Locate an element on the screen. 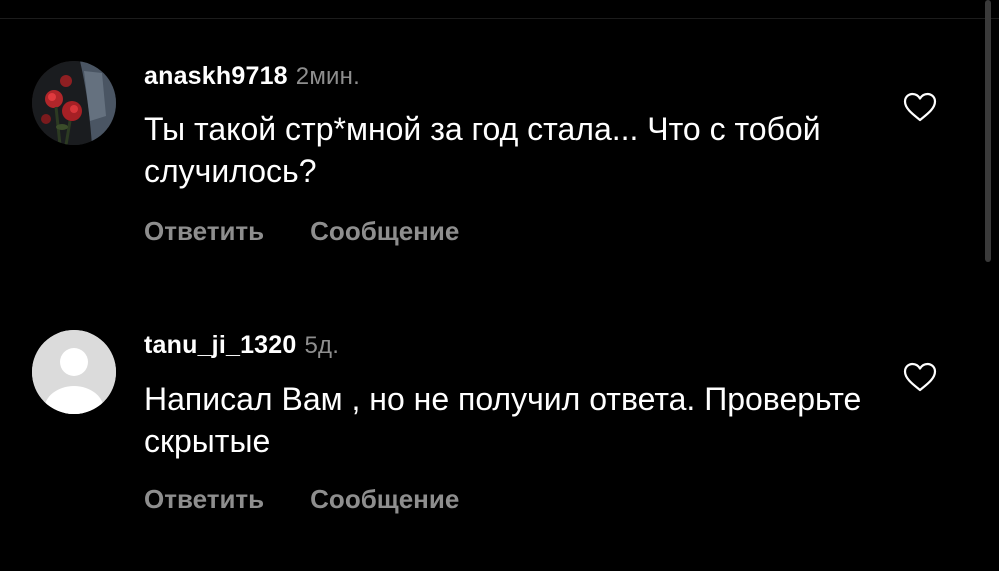 The height and width of the screenshot is (571, 999). username-link: anaskh9718 is located at coordinates (216, 76).